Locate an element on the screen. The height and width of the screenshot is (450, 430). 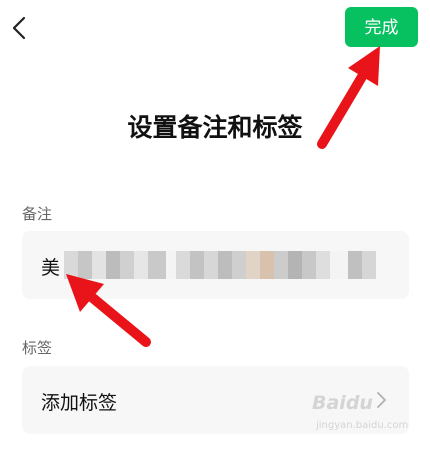
baidu-watermark: Baidu jingyan.baidu.com is located at coordinates (360, 411).